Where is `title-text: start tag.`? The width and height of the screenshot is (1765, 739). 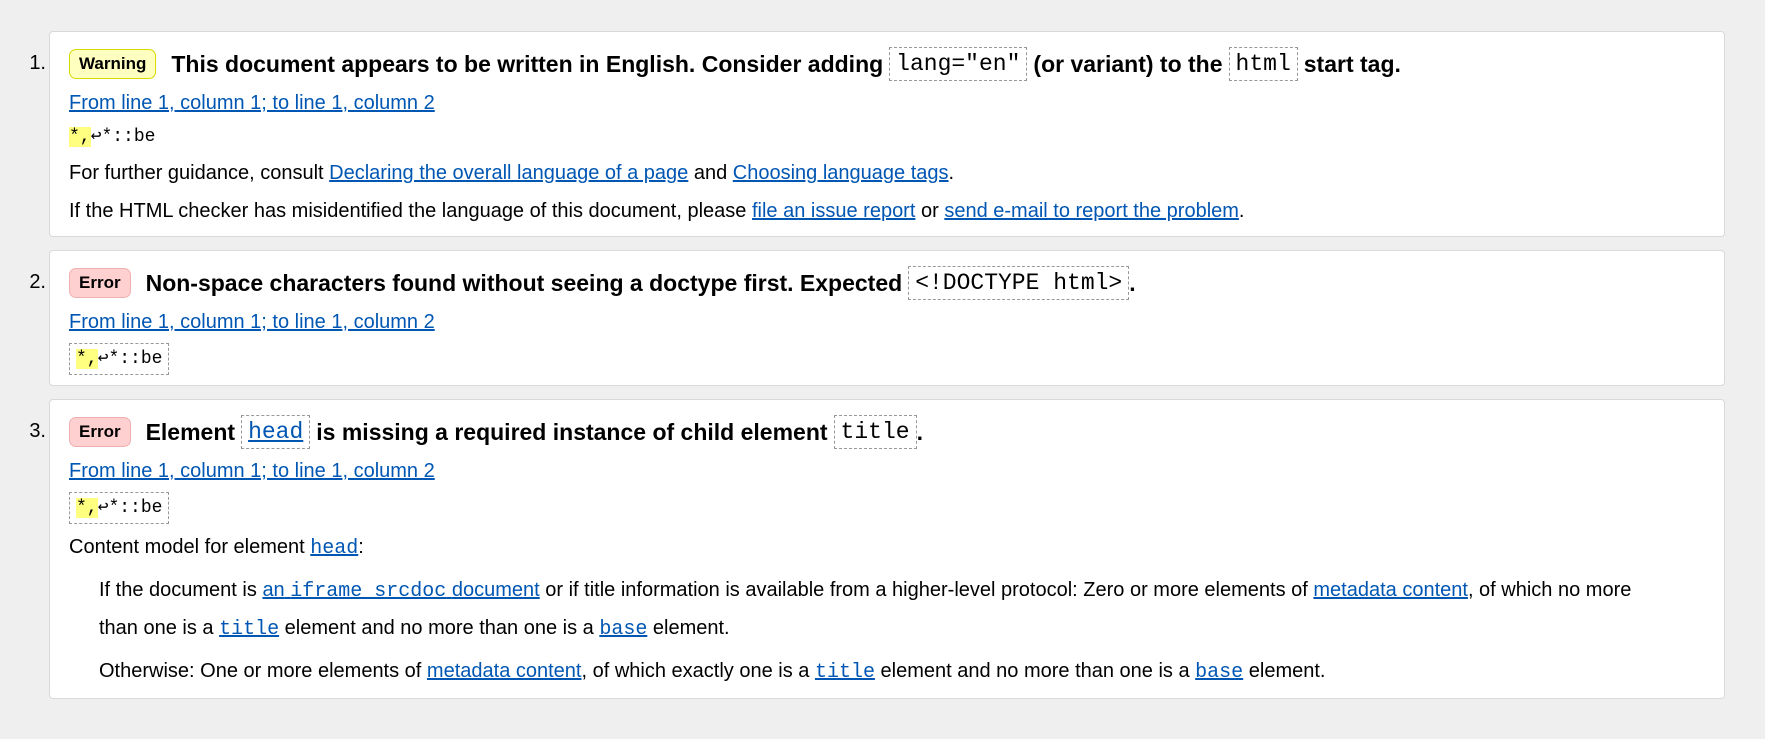
title-text: start tag. is located at coordinates (1352, 64).